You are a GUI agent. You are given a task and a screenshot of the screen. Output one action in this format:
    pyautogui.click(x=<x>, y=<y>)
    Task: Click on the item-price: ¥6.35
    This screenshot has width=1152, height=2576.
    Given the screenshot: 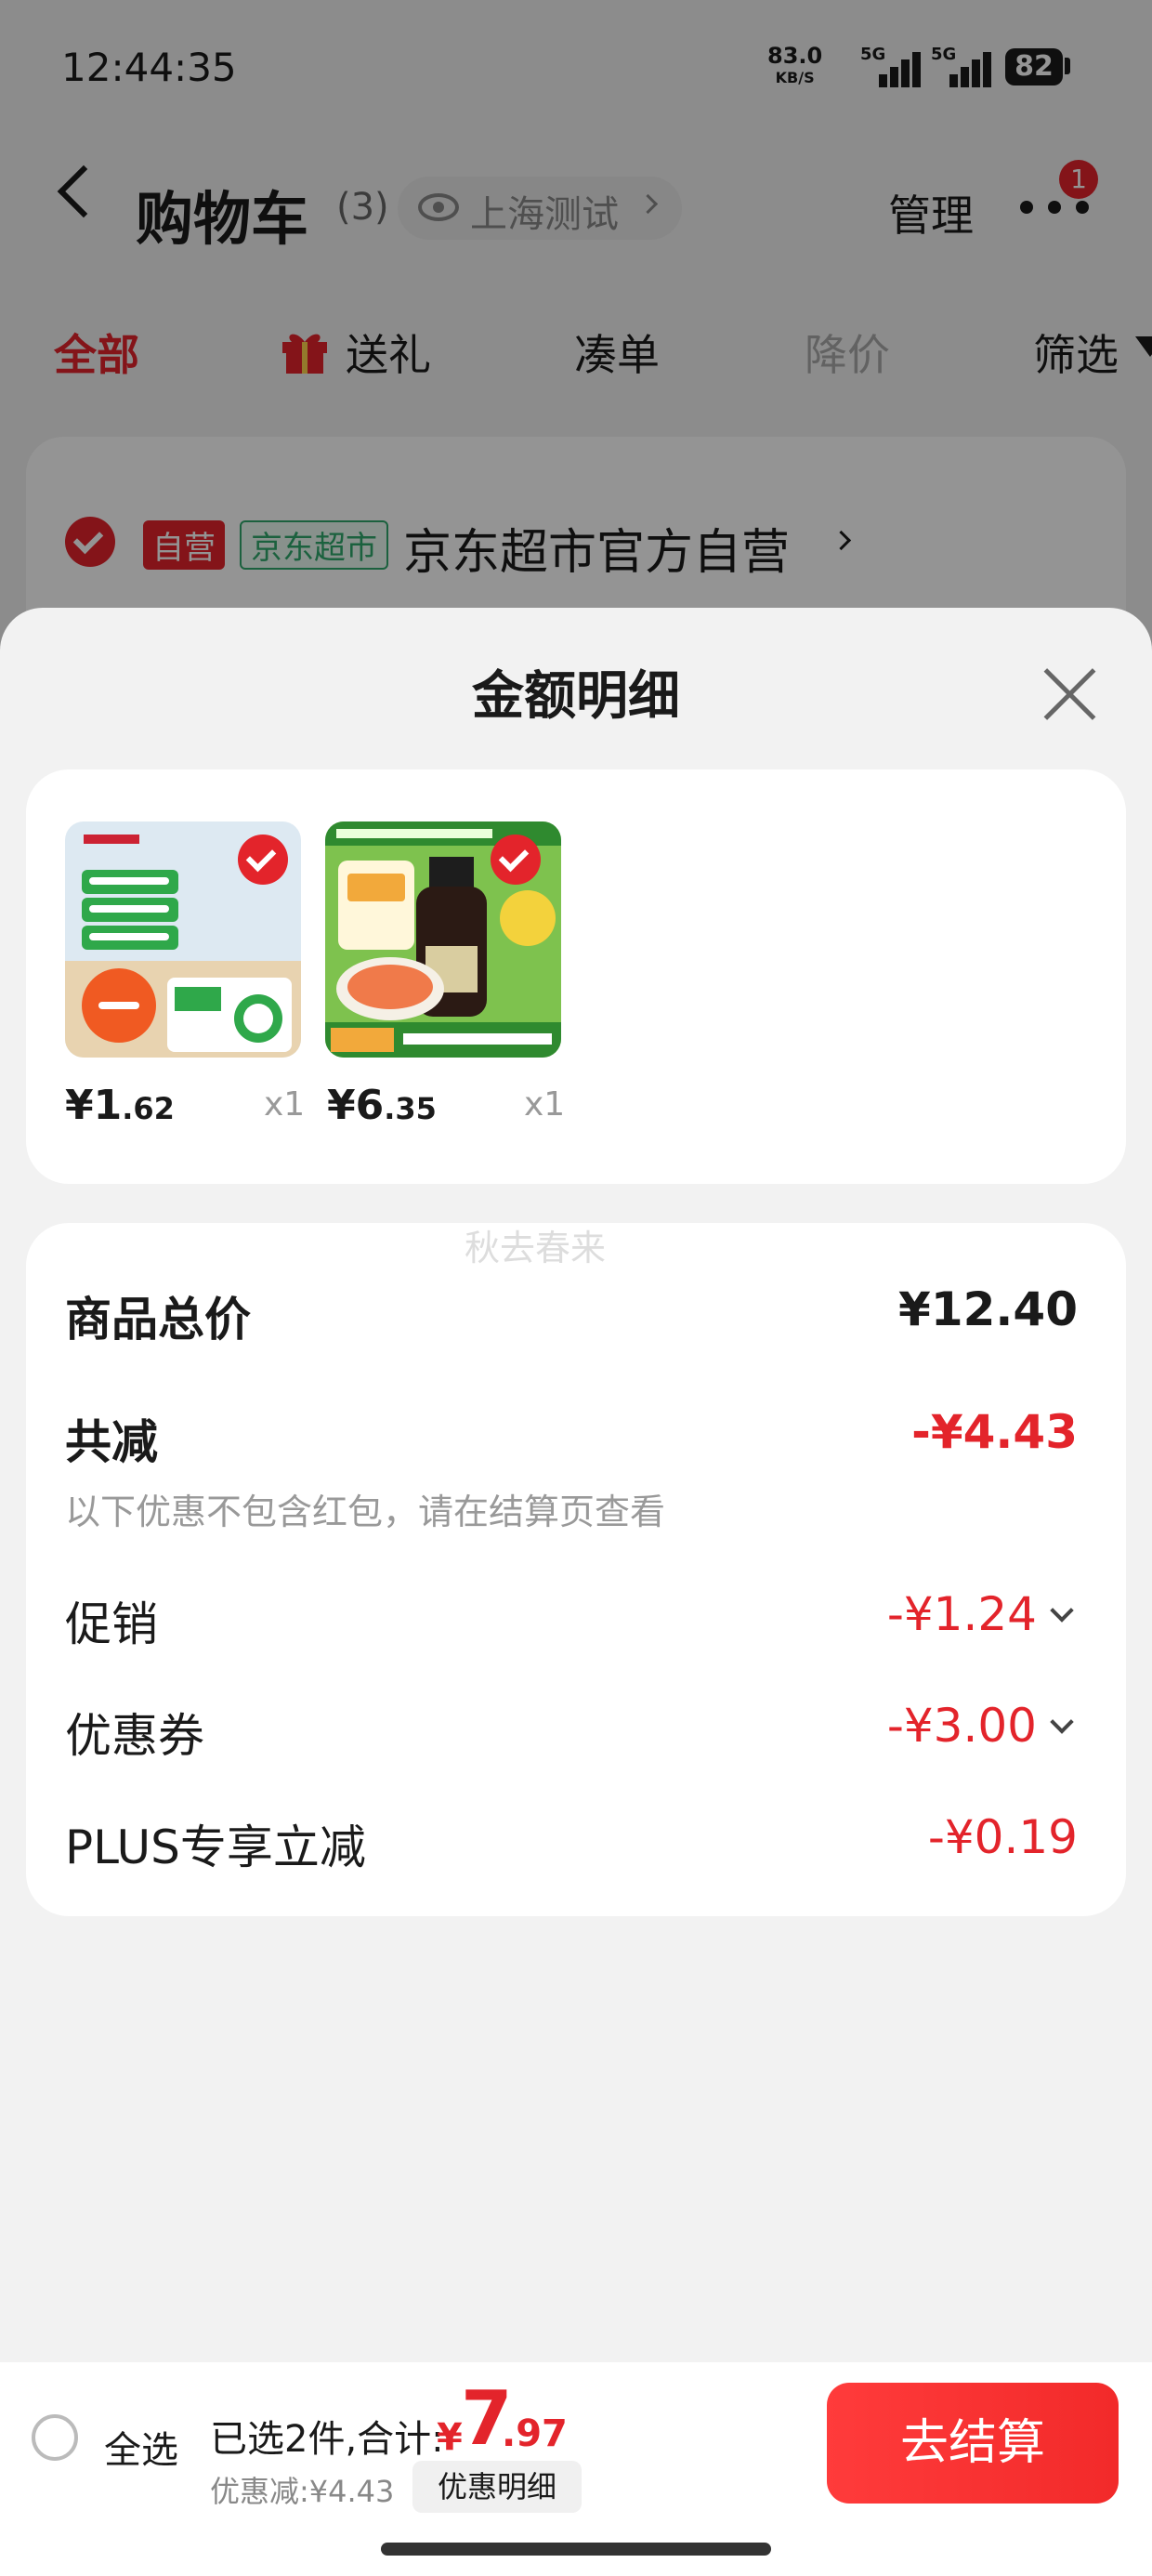 What is the action you would take?
    pyautogui.click(x=382, y=1105)
    